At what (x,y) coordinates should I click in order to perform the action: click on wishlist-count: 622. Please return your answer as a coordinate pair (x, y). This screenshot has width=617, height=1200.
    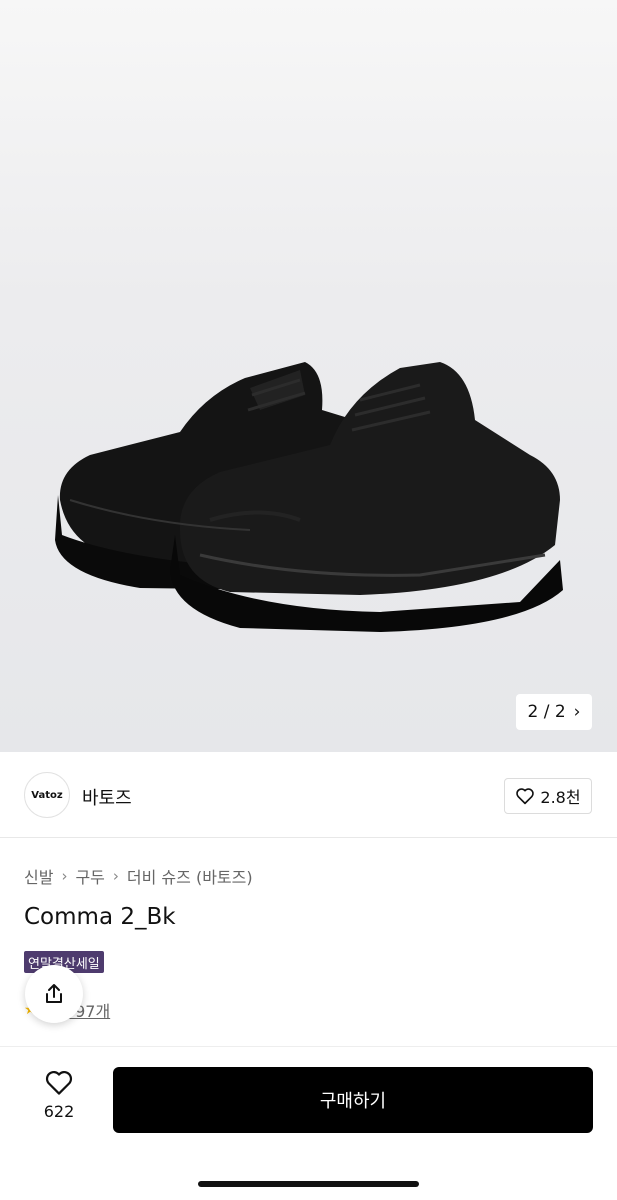
    Looking at the image, I should click on (59, 1111).